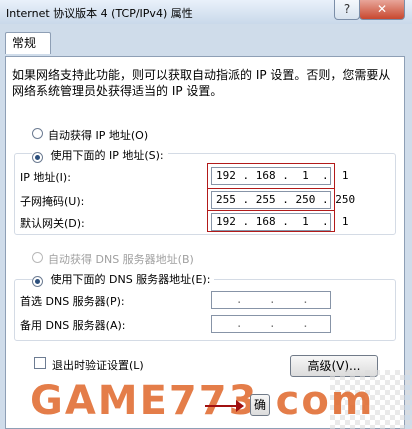  Describe the element at coordinates (37, 133) in the screenshot. I see `ip-auto-radio` at that location.